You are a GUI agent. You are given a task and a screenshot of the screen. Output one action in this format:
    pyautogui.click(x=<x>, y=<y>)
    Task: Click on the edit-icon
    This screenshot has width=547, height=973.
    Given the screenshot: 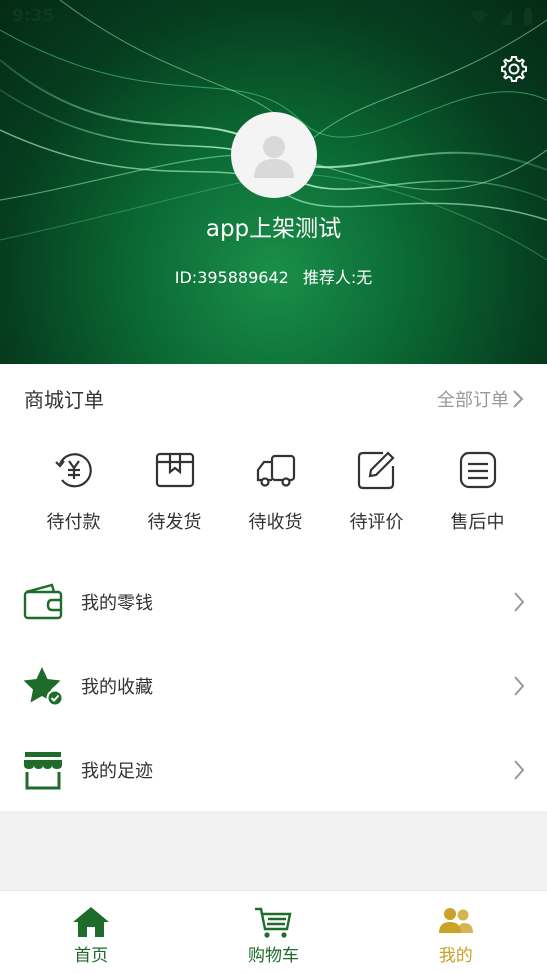 What is the action you would take?
    pyautogui.click(x=376, y=470)
    